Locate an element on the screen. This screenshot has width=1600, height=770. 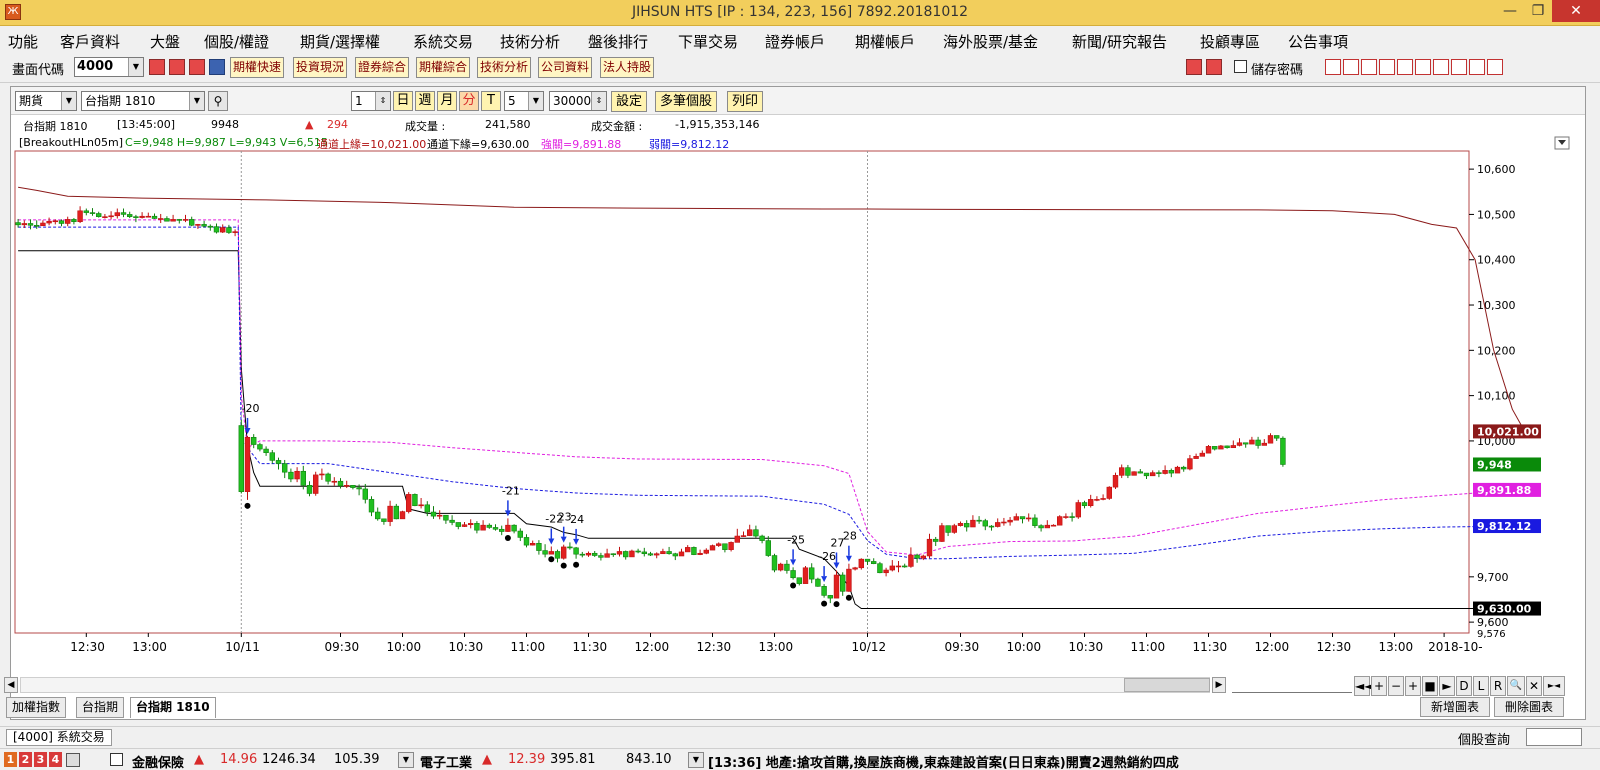
menu-system-trading: 系統交易 is located at coordinates (443, 41).